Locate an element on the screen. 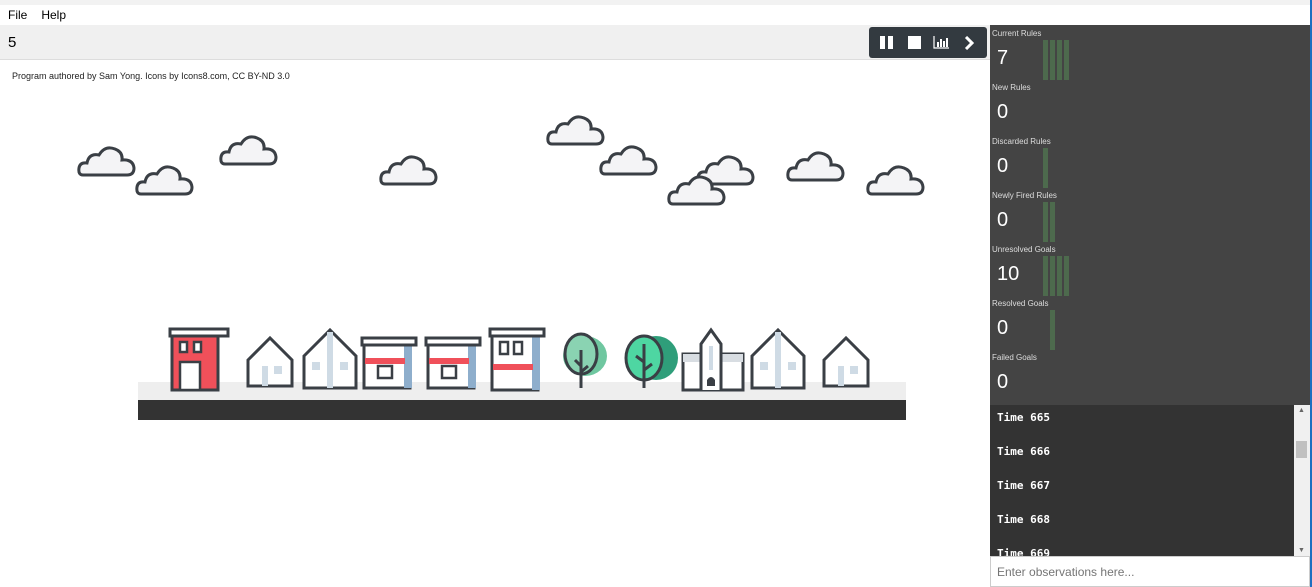 The image size is (1312, 587). metric: Current Rules 7 is located at coordinates (1150, 52).